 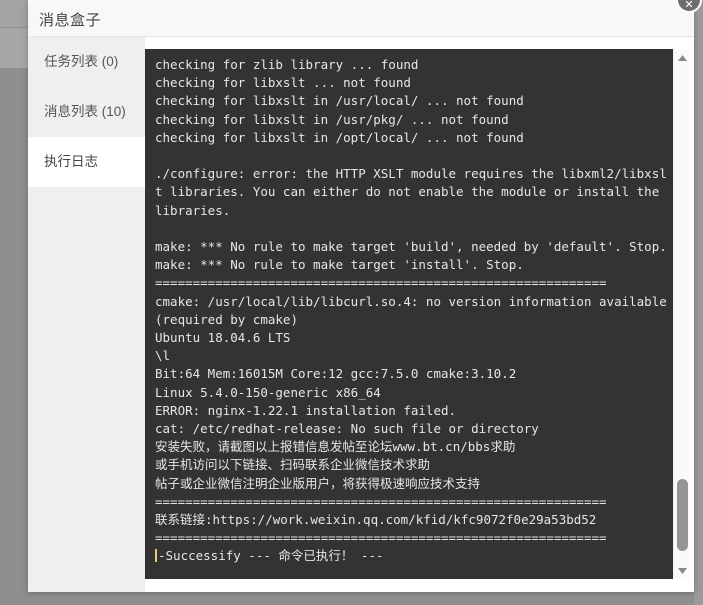 What do you see at coordinates (682, 515) in the screenshot?
I see `log-scrollbar-thumb` at bounding box center [682, 515].